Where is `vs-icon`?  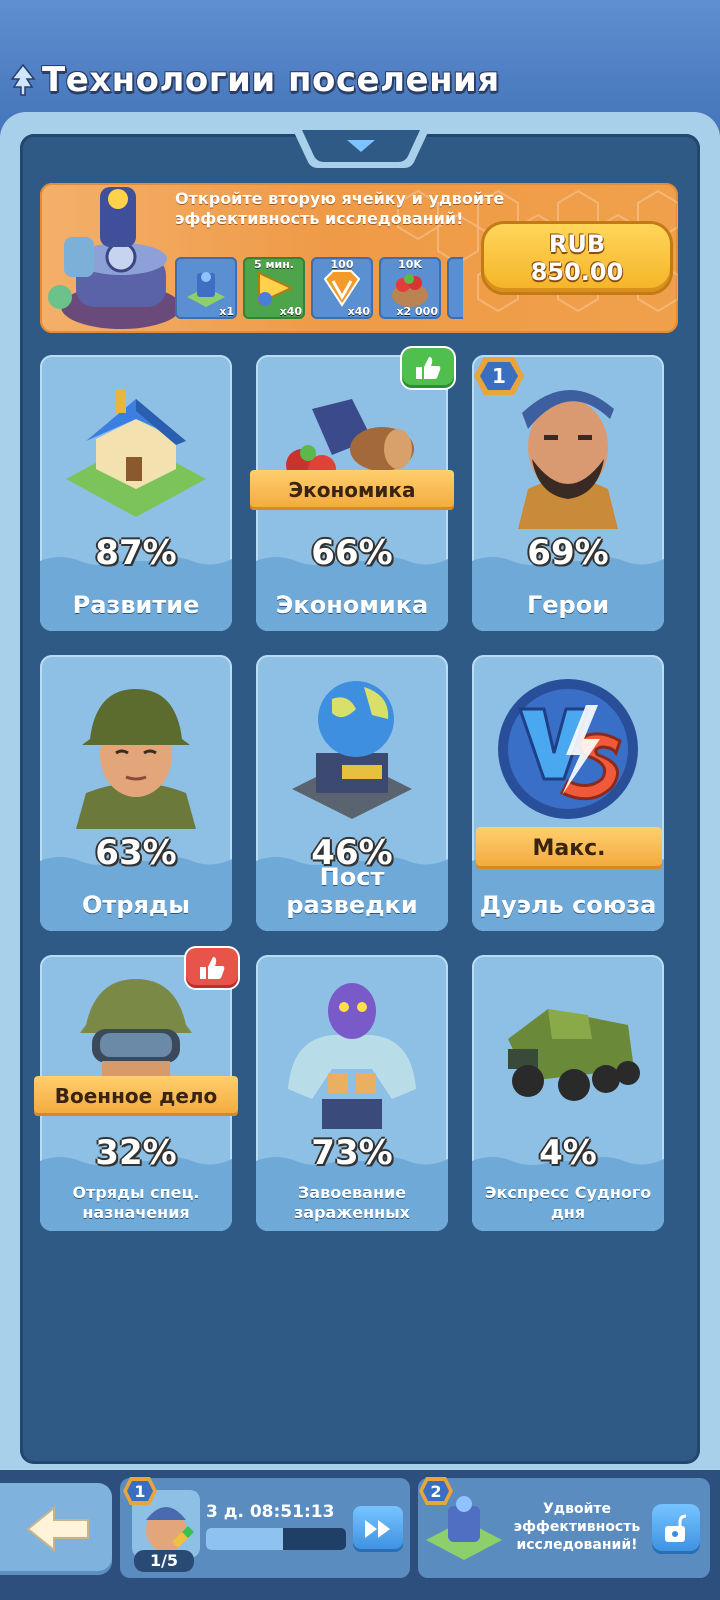 vs-icon is located at coordinates (568, 749).